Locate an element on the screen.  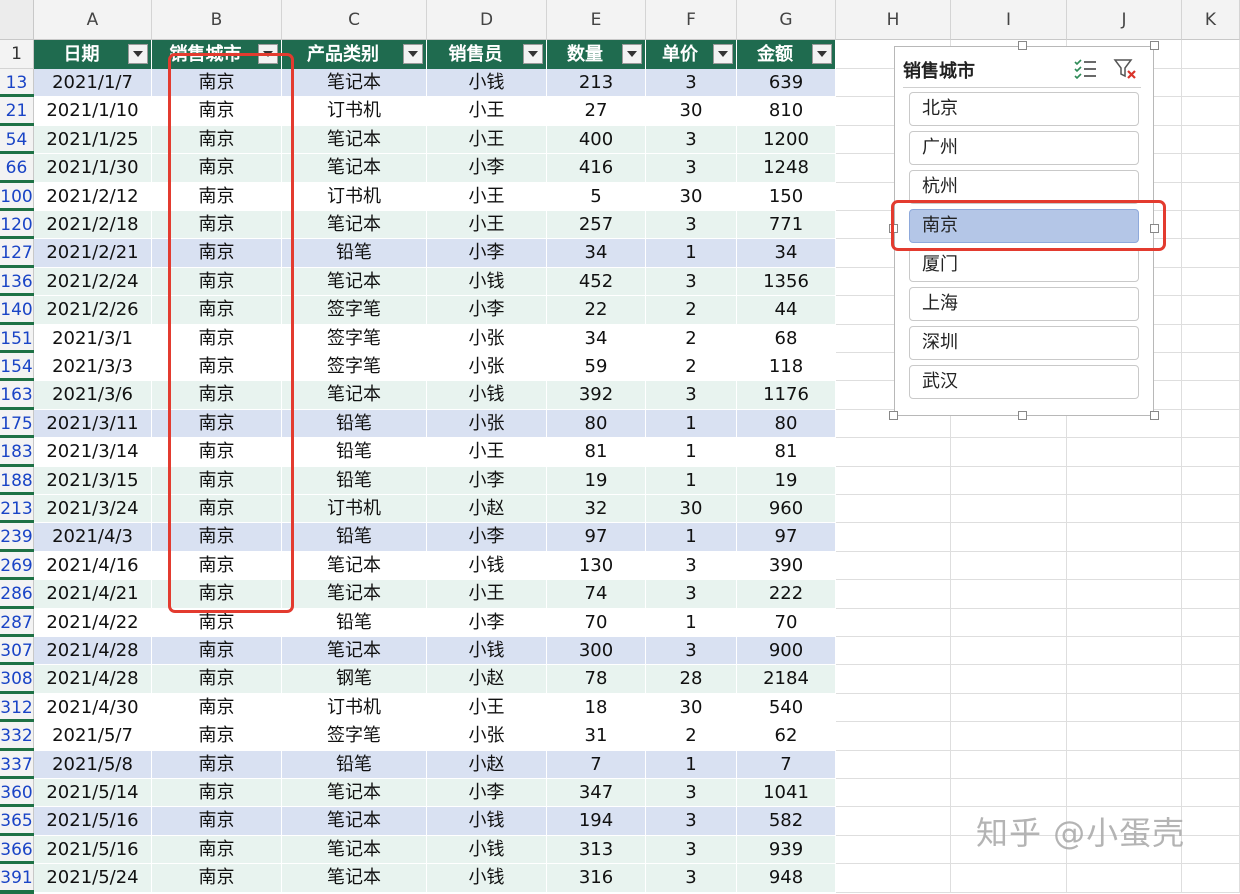
select-all-corner is located at coordinates (17, 20).